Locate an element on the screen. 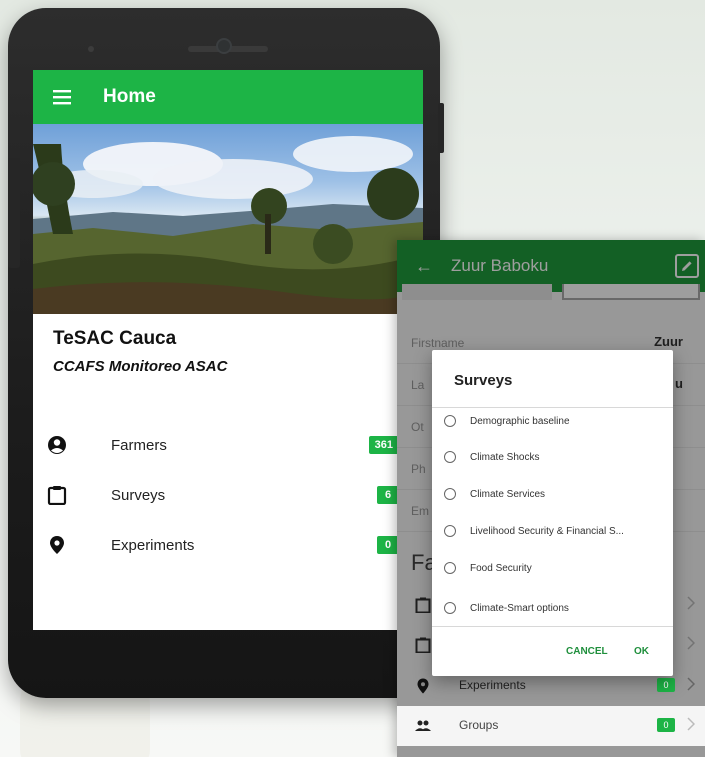  phone-volume-button is located at coordinates (14, 213).